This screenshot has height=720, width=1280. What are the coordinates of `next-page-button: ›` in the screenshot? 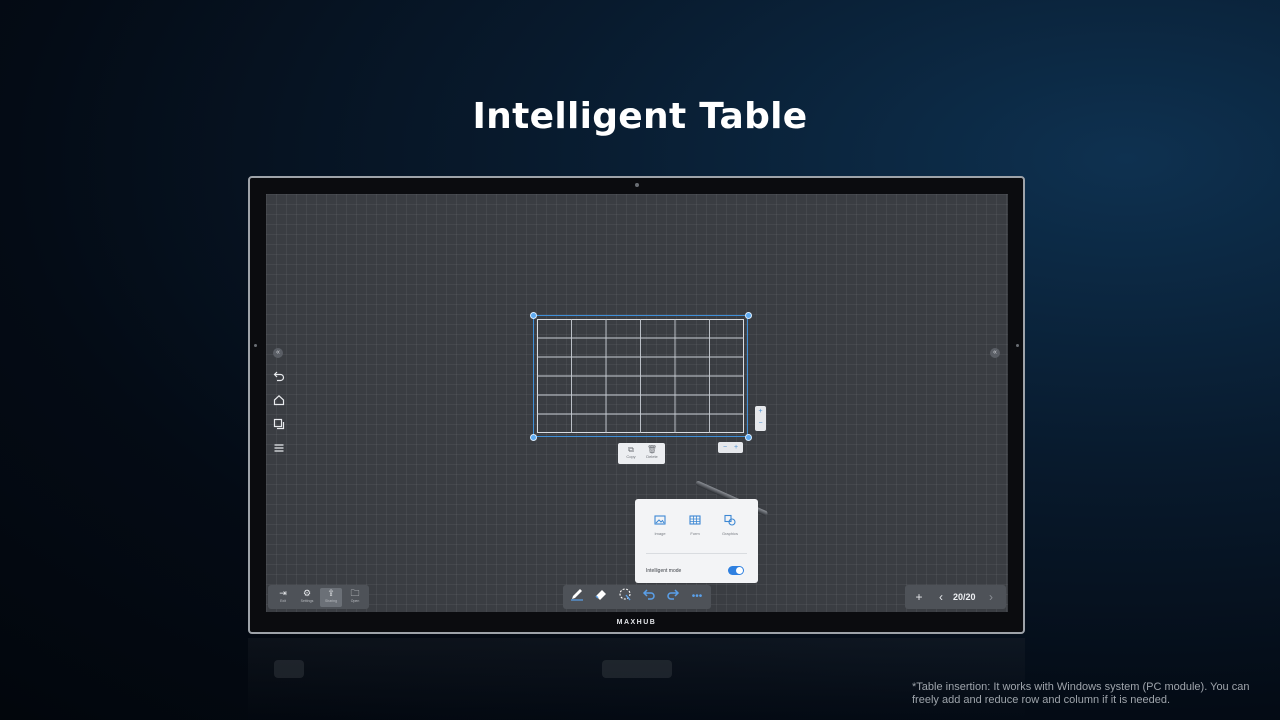 It's located at (991, 597).